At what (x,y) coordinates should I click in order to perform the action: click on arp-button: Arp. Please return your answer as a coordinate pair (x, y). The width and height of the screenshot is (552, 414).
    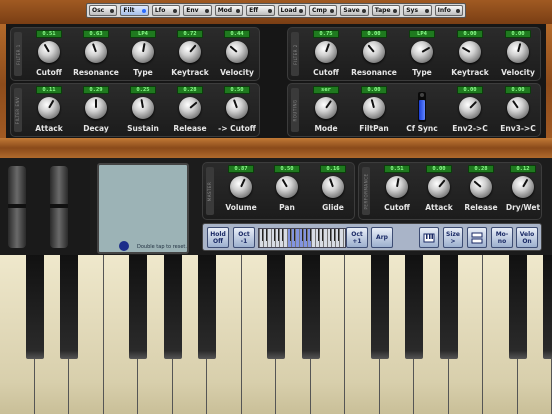
    Looking at the image, I should click on (382, 237).